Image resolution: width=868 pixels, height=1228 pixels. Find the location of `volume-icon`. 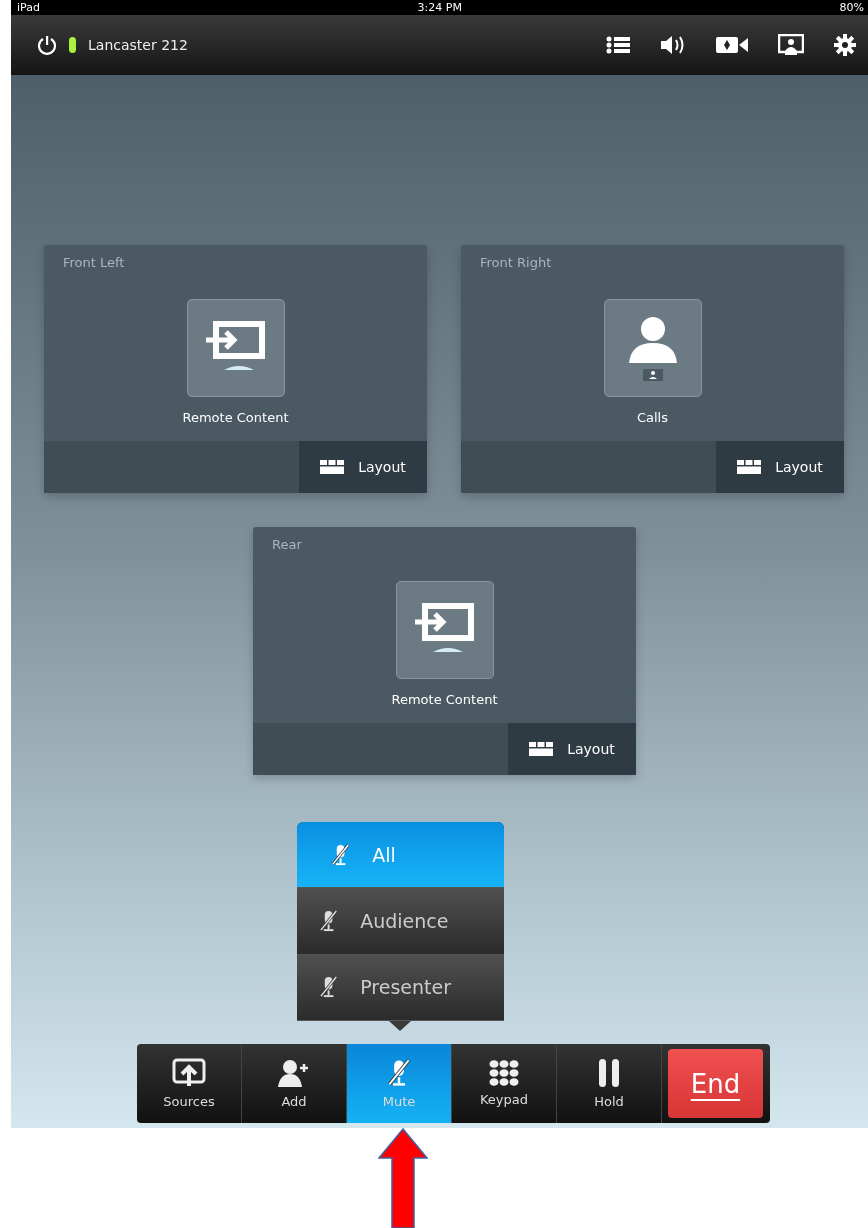

volume-icon is located at coordinates (673, 45).